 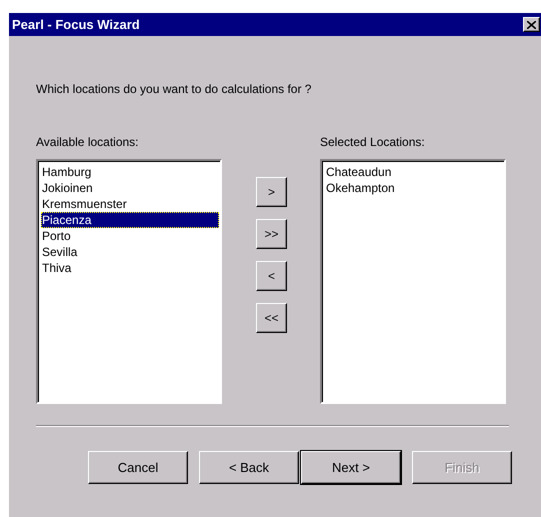 I want to click on move-button: >>, so click(x=271, y=234).